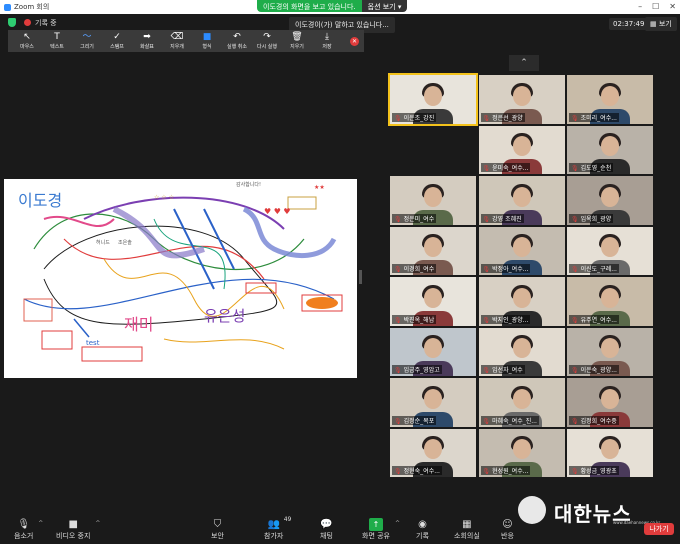 The image size is (680, 544). Describe the element at coordinates (87, 41) in the screenshot. I see `annotate-tool-draw: 〜 그리기` at that location.